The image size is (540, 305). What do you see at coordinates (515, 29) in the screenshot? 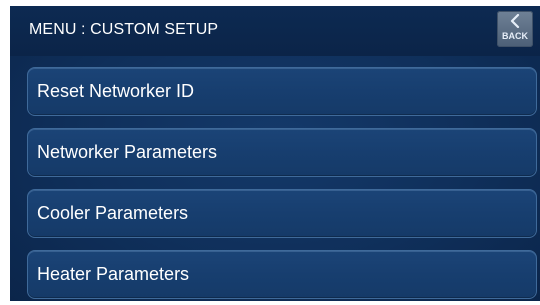
I see `back-button: BACK` at bounding box center [515, 29].